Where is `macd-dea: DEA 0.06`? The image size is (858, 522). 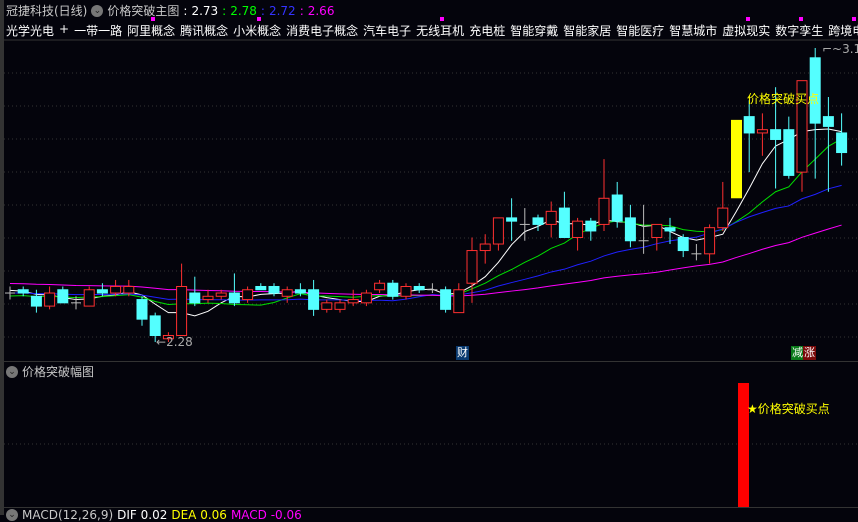
macd-dea: DEA 0.06 is located at coordinates (199, 515).